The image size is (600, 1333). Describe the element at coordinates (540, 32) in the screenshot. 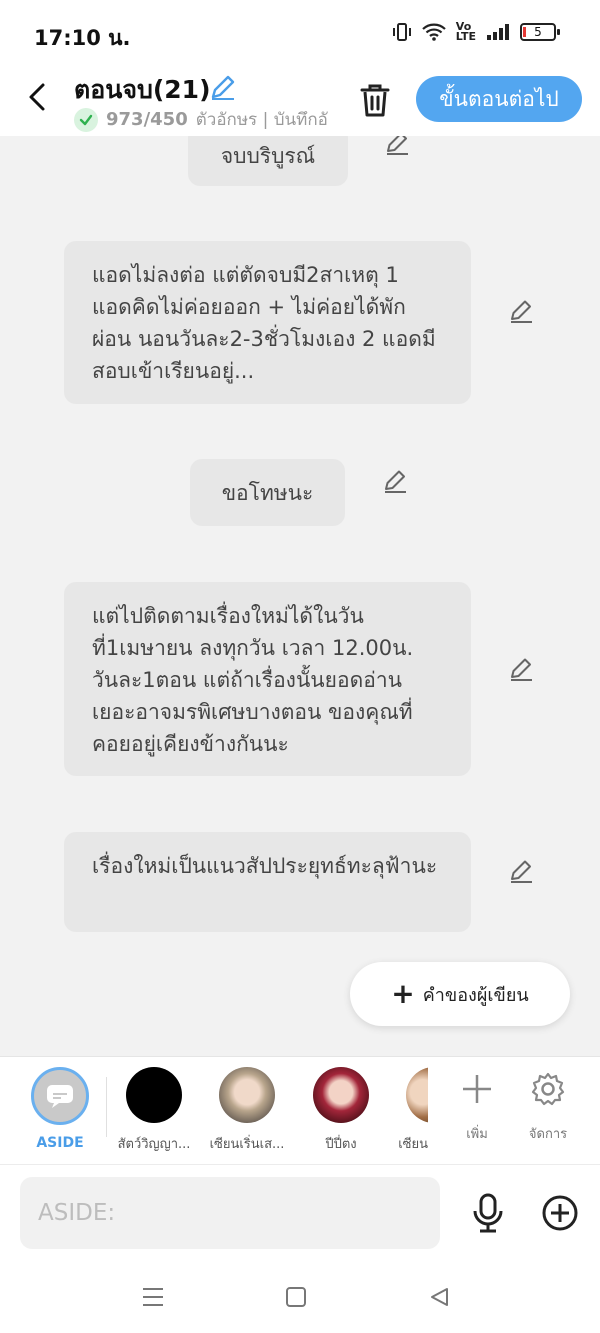

I see `battery-icon: 5` at that location.